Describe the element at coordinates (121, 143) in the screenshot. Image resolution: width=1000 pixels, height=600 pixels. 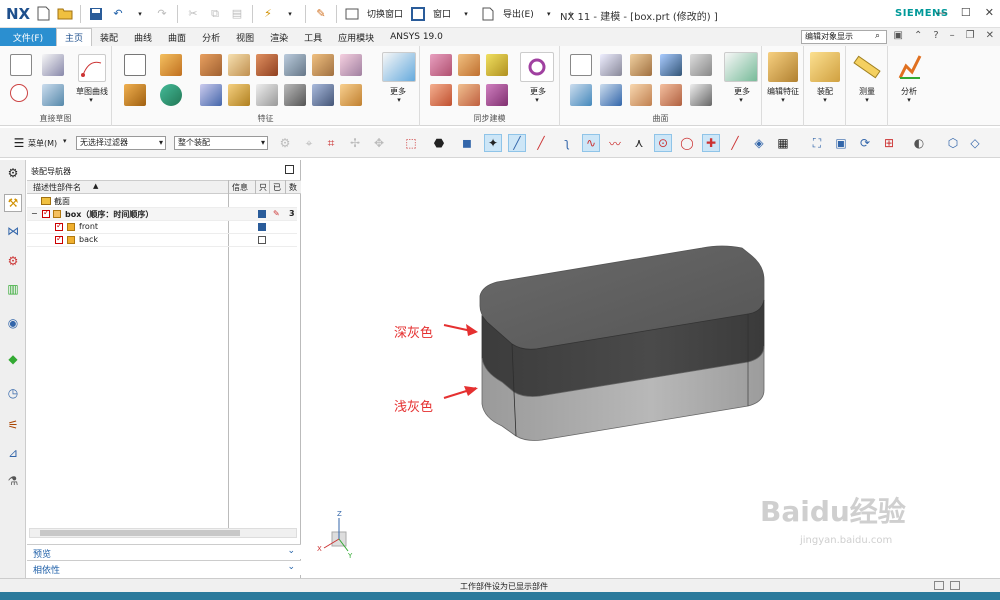
I see `selection-filter-combo: 无选择过滤器` at that location.